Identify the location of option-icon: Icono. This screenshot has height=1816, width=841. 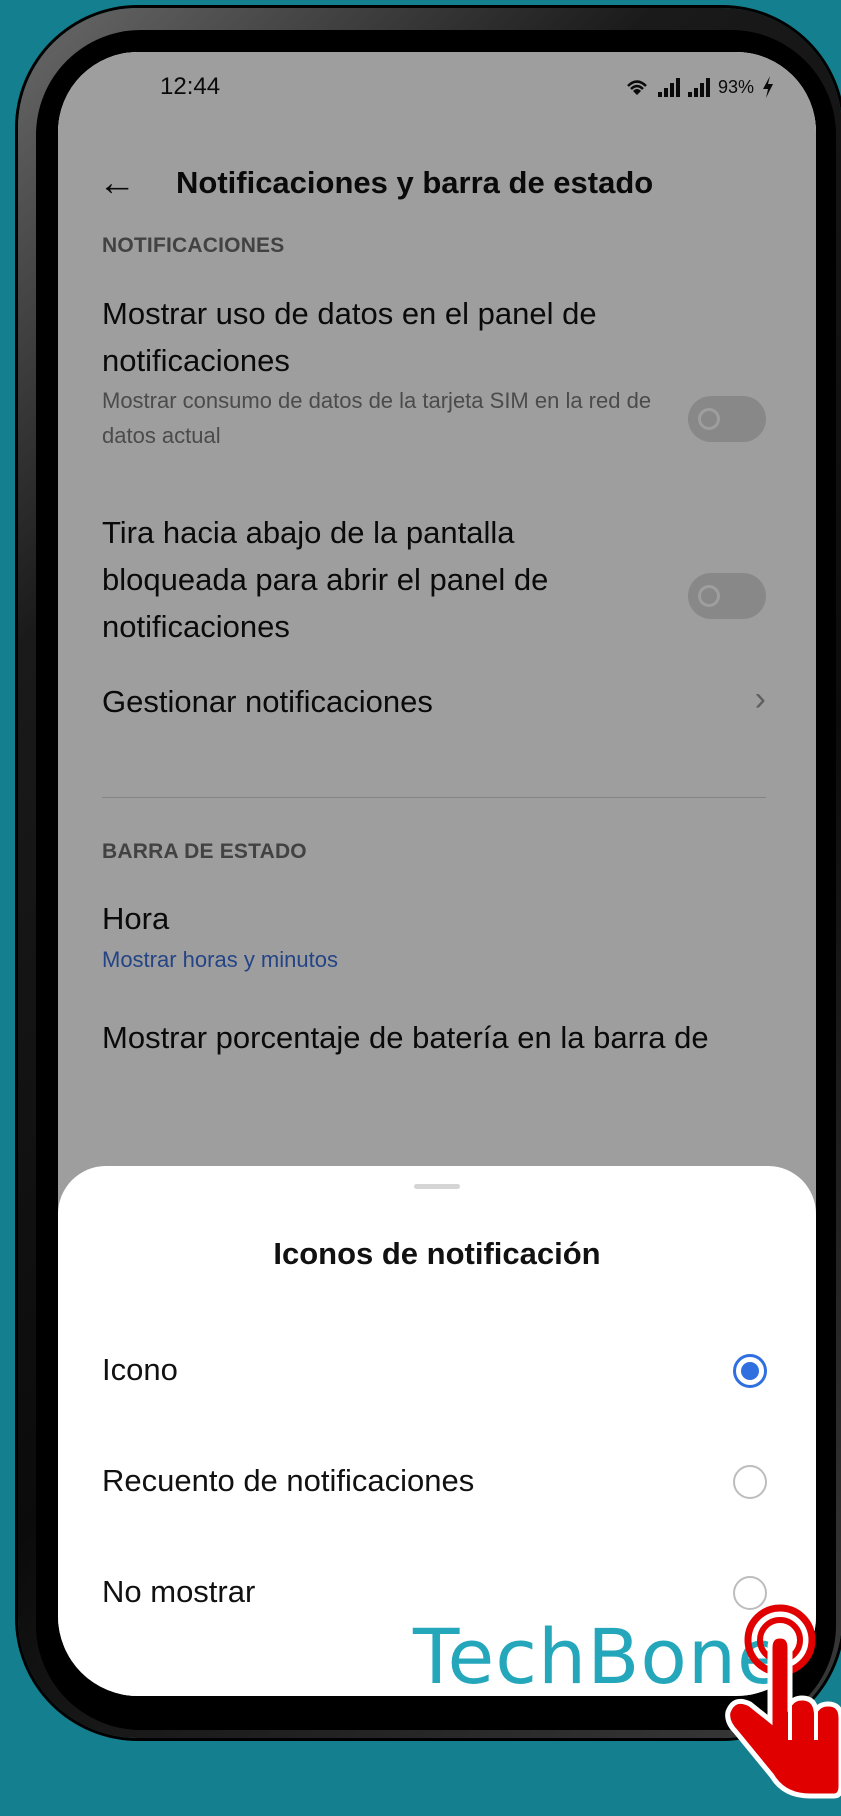
(437, 1371).